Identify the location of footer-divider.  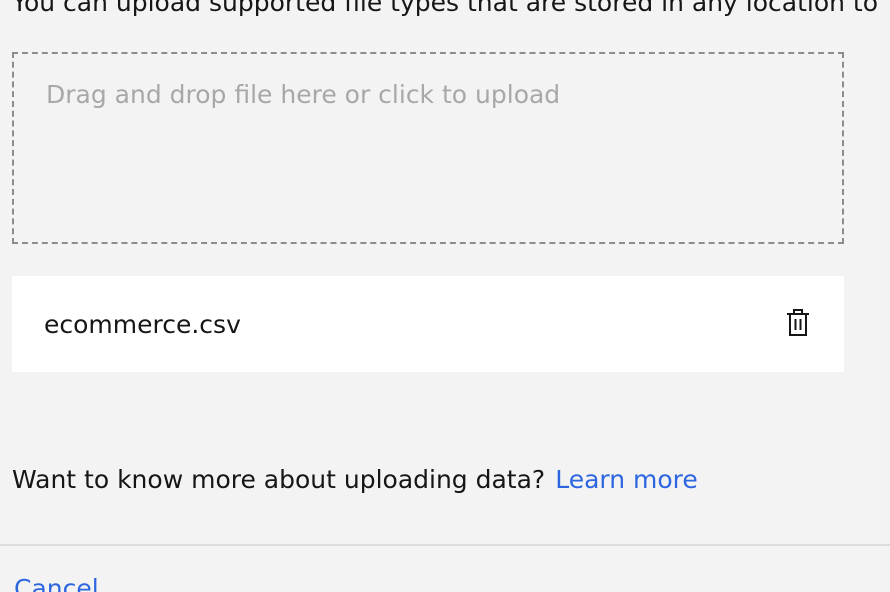
(445, 545).